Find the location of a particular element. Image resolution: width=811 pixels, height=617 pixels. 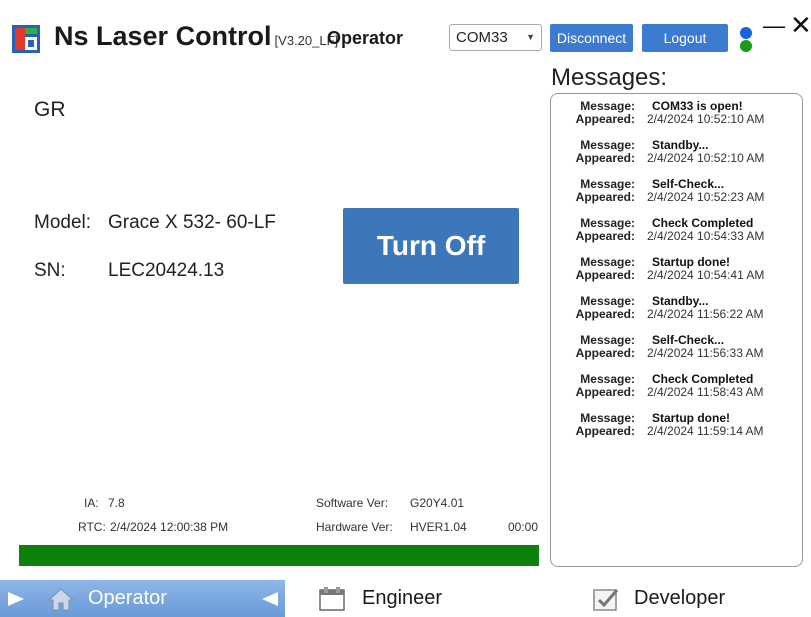

tab-operator: Operator is located at coordinates (142, 598).